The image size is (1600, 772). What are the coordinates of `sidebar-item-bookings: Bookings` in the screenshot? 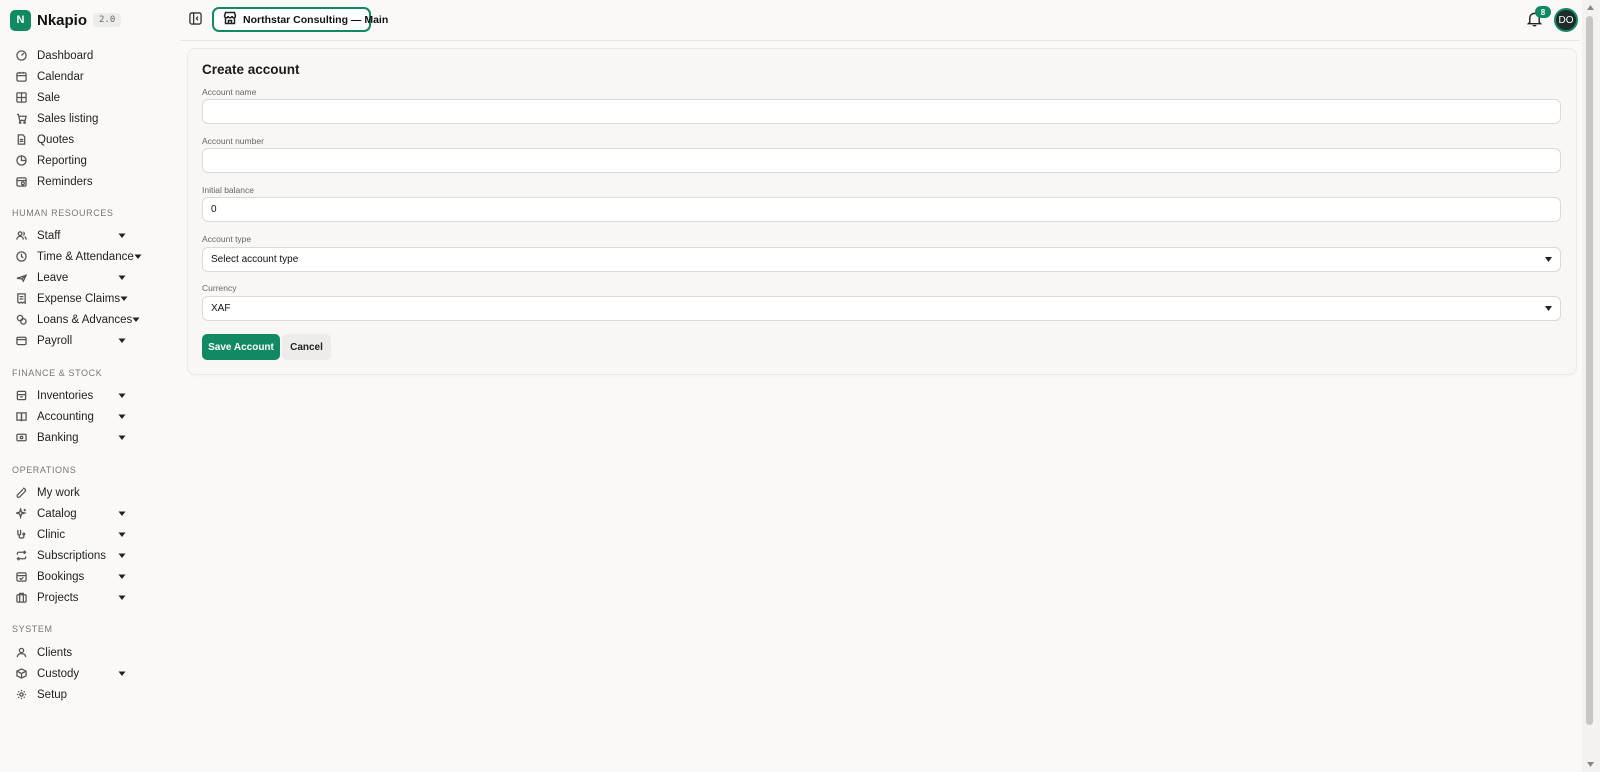 It's located at (68, 576).